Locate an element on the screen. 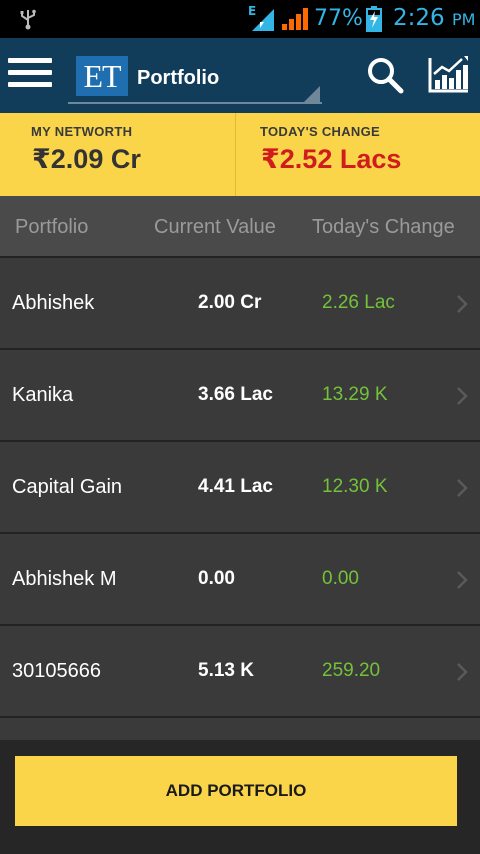 Image resolution: width=480 pixels, height=854 pixels. portfolio-row: Abhishek M 0.00 0.00 is located at coordinates (240, 578).